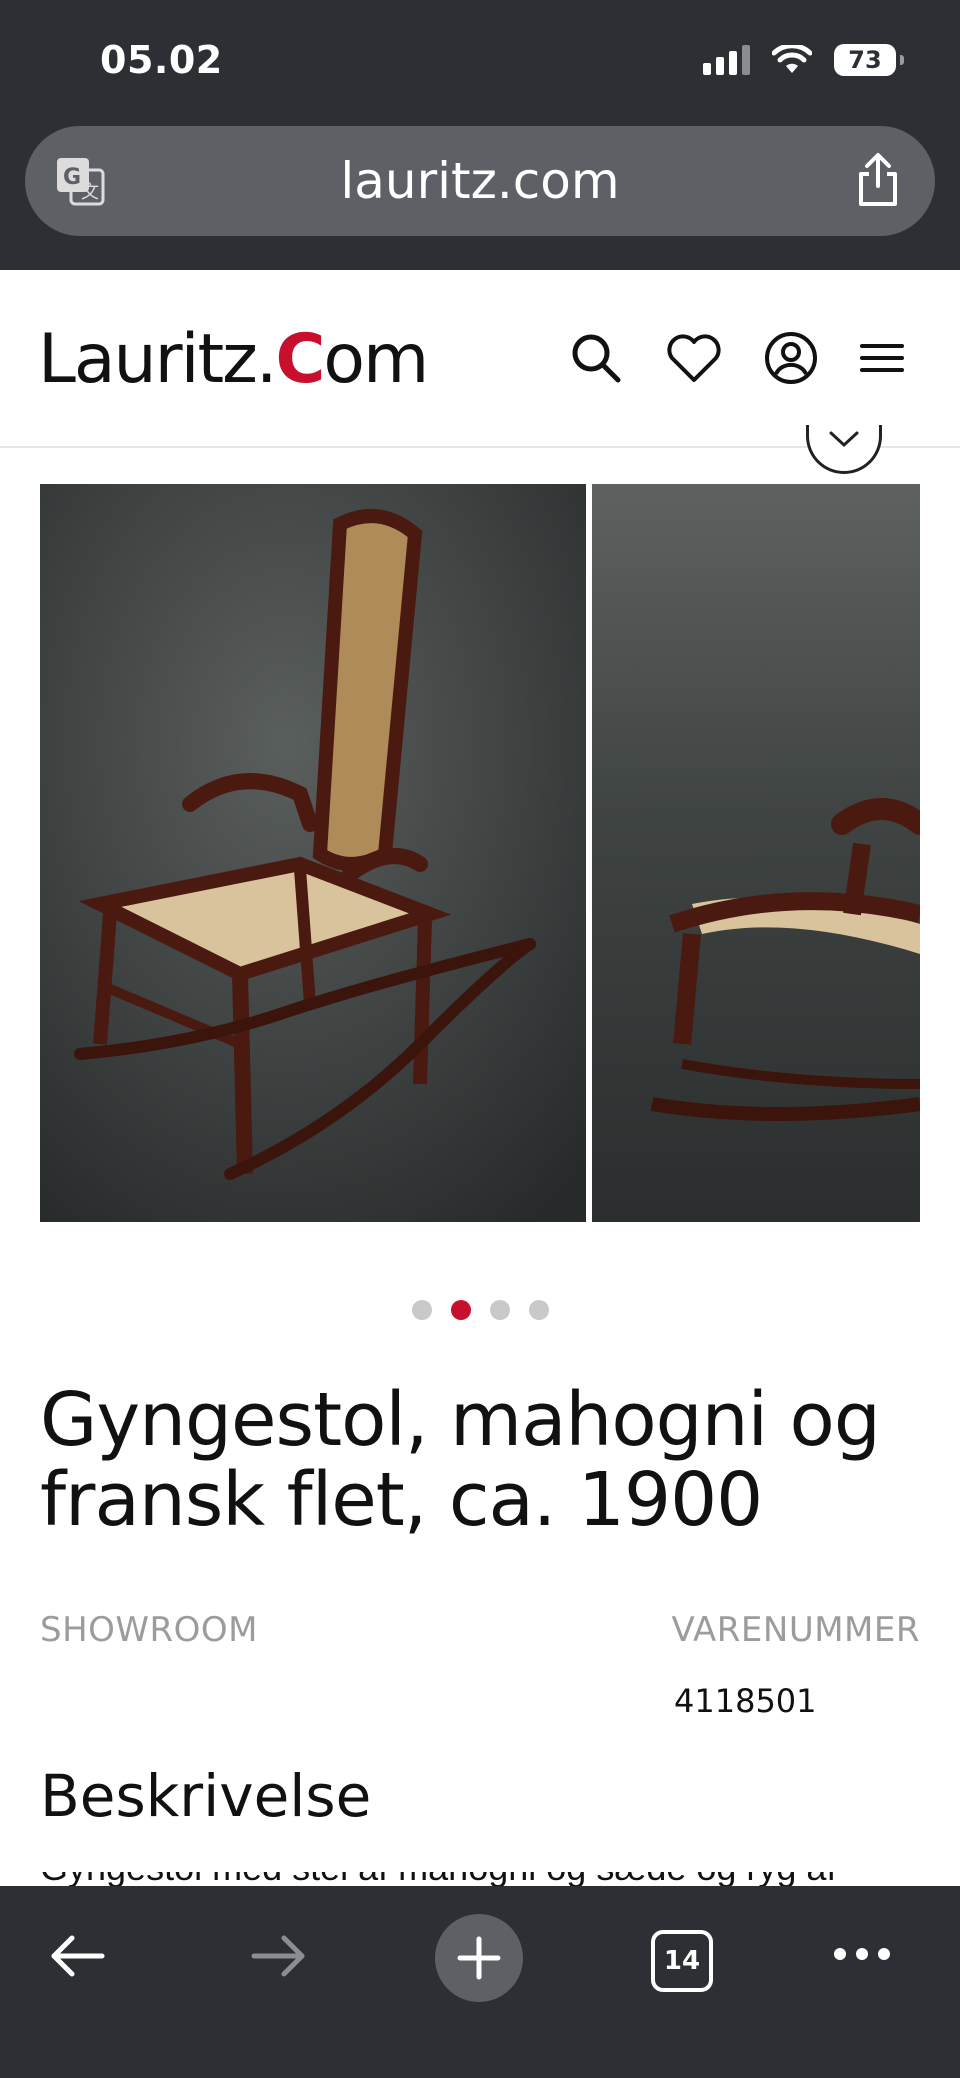  Describe the element at coordinates (596, 358) in the screenshot. I see `search-icon` at that location.